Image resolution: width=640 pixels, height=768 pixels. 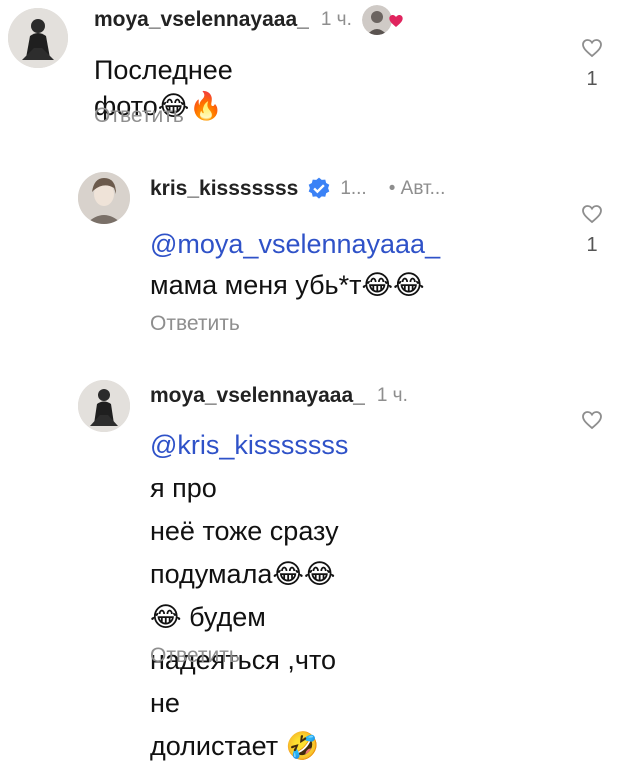 I want to click on comment-username: kris_kisssssss, so click(x=224, y=189).